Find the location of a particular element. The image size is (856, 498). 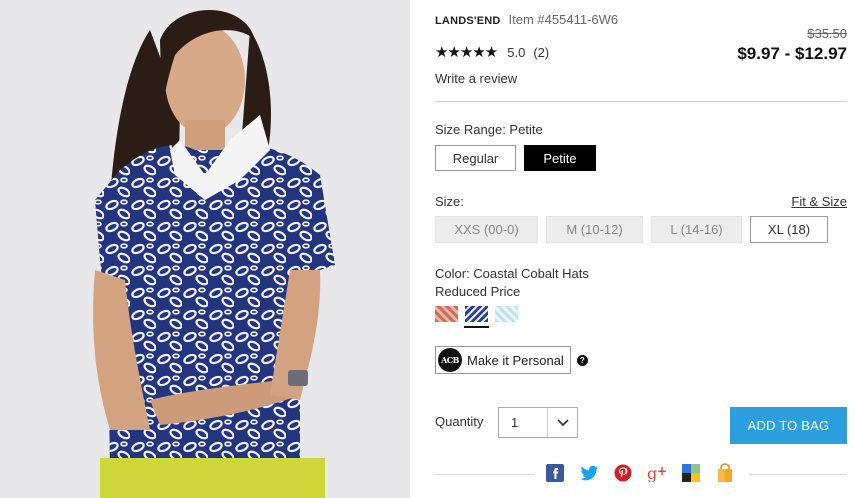

write-review-link: Write a review is located at coordinates (476, 78).